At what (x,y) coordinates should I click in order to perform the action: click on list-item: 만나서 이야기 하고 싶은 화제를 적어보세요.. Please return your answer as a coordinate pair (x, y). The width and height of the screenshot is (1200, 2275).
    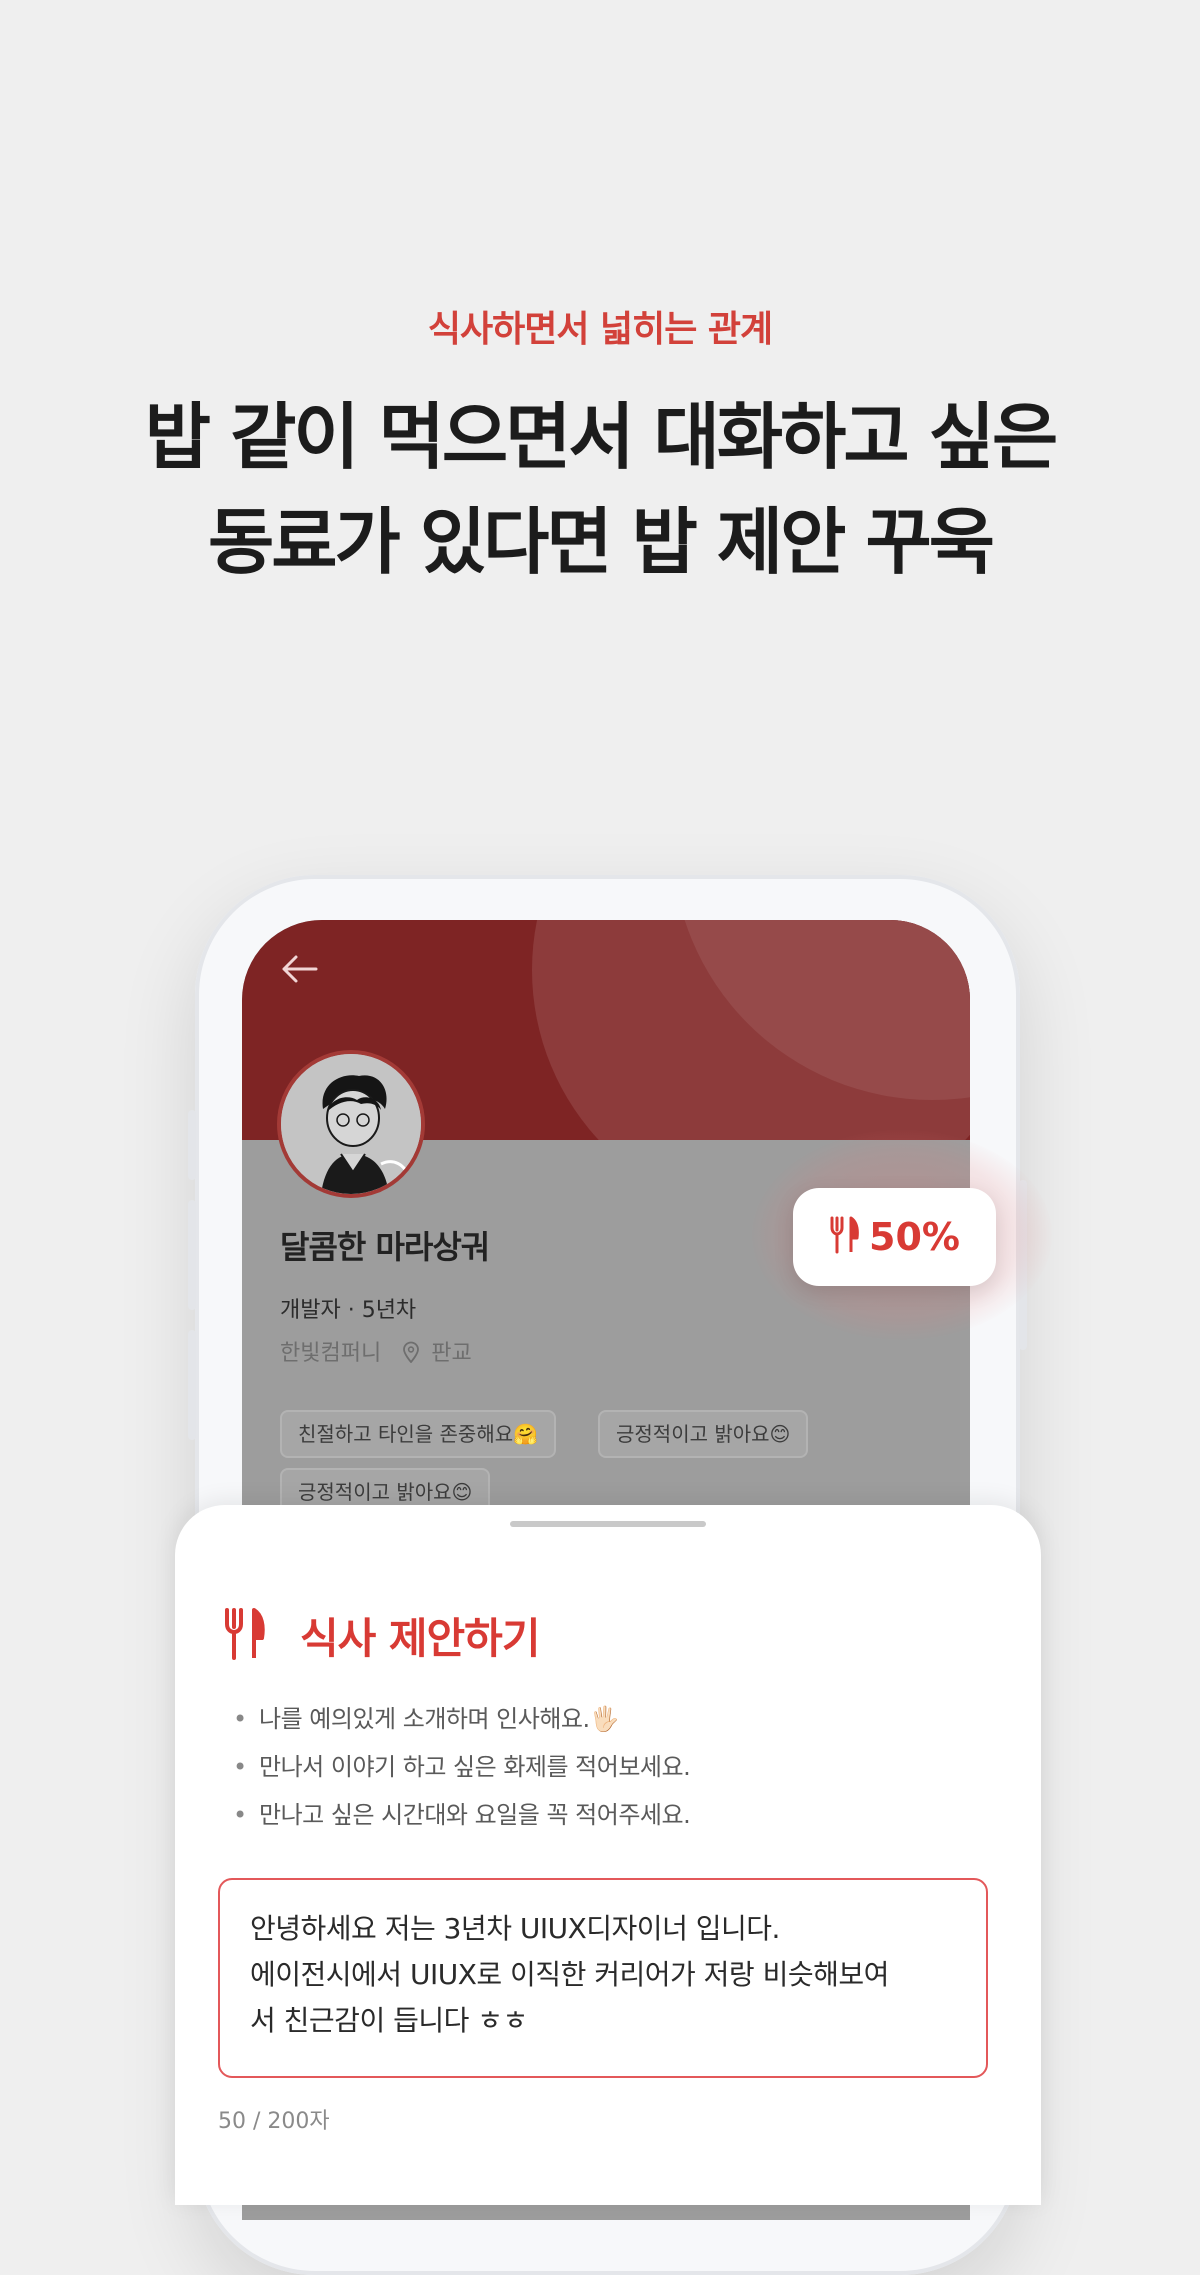
    Looking at the image, I should click on (462, 1767).